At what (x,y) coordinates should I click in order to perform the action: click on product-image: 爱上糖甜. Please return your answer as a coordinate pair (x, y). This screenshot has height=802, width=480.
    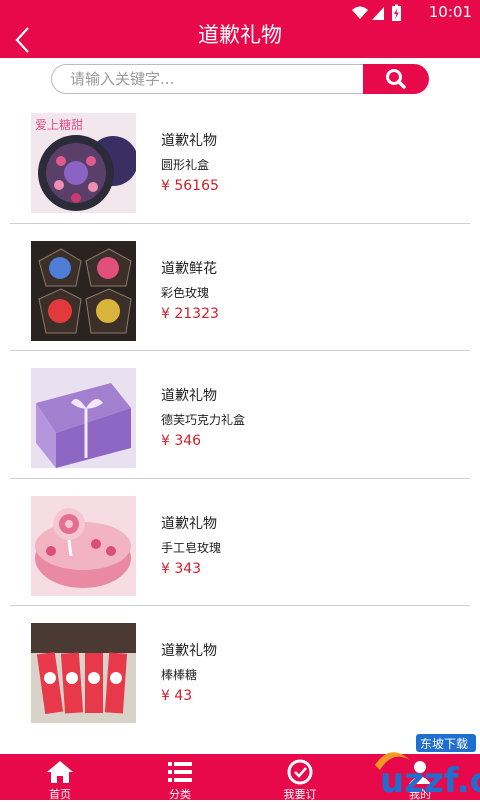
    Looking at the image, I should click on (83, 163).